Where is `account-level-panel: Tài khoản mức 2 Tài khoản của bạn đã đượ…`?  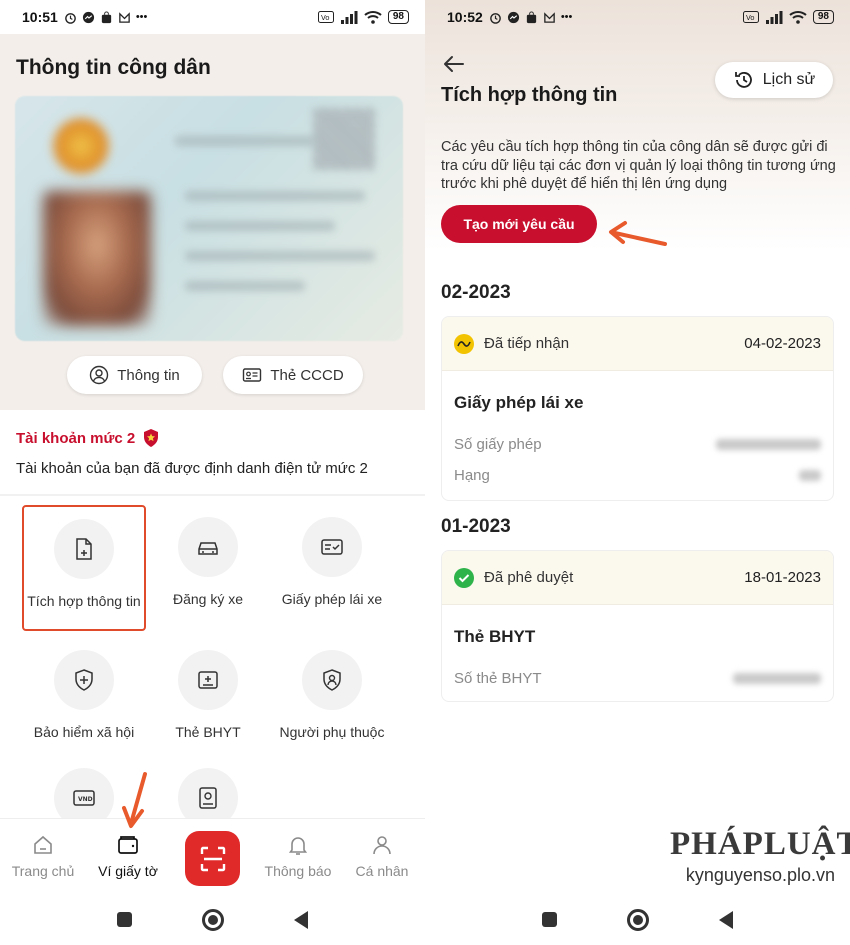 account-level-panel: Tài khoản mức 2 Tài khoản của bạn đã đượ… is located at coordinates (212, 453).